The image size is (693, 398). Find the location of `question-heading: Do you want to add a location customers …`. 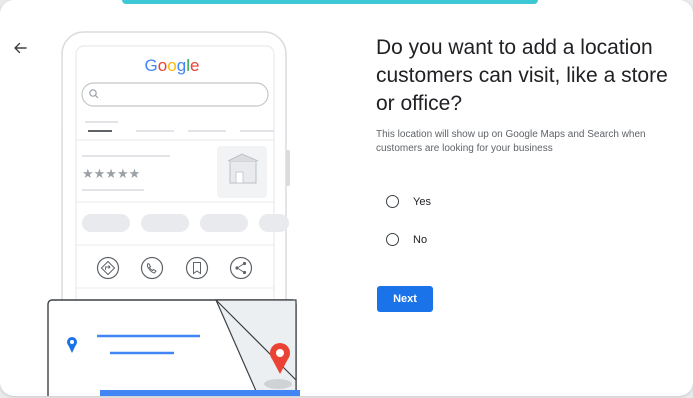

question-heading: Do you want to add a location customers … is located at coordinates (522, 75).